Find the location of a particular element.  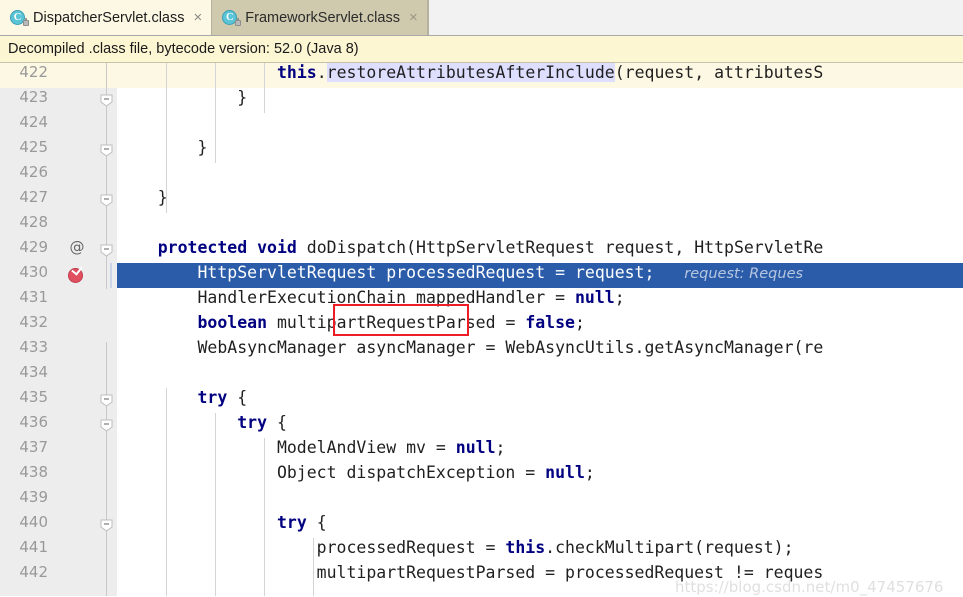

code-line-438: Object dispatchException = null; is located at coordinates (356, 472).